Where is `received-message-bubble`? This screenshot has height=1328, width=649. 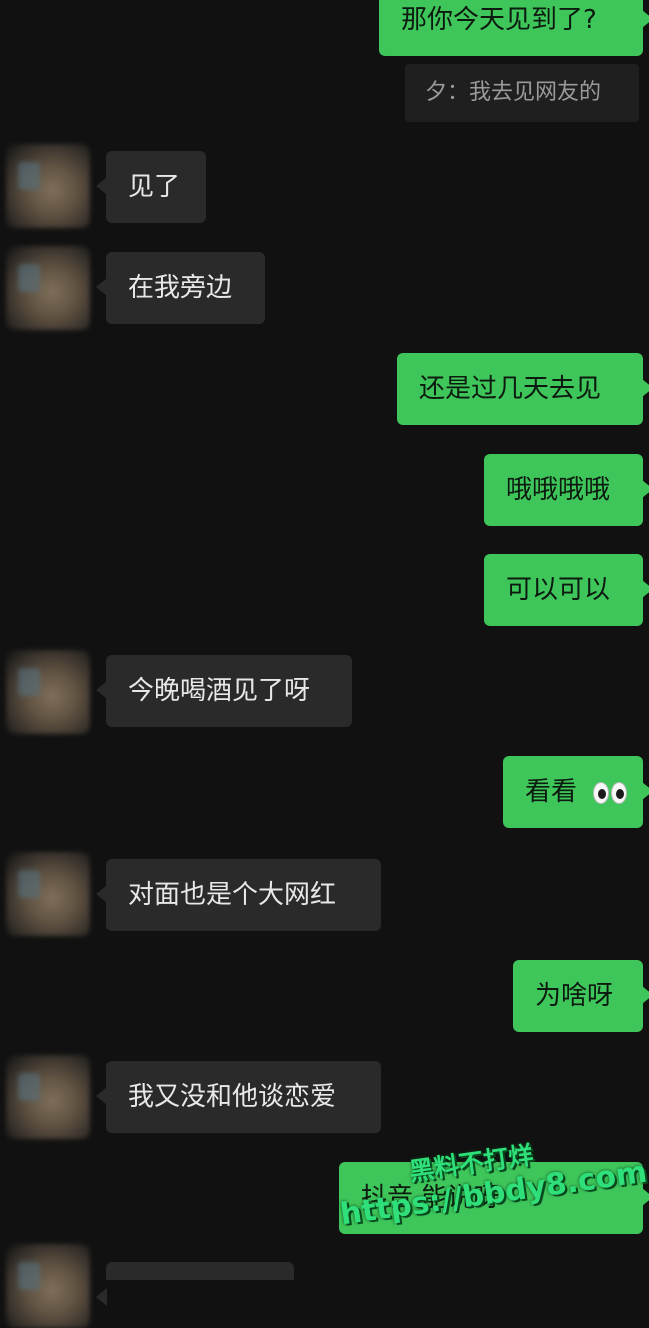 received-message-bubble is located at coordinates (195, 1284).